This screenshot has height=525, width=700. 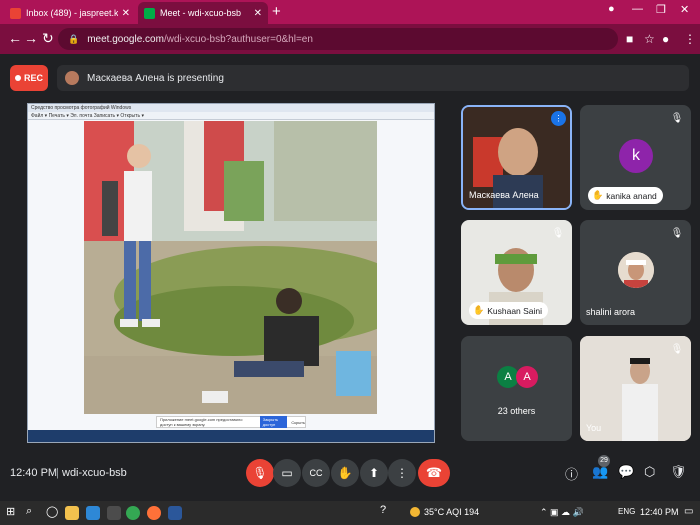 I want to click on language-indicator: ENG, so click(x=626, y=511).